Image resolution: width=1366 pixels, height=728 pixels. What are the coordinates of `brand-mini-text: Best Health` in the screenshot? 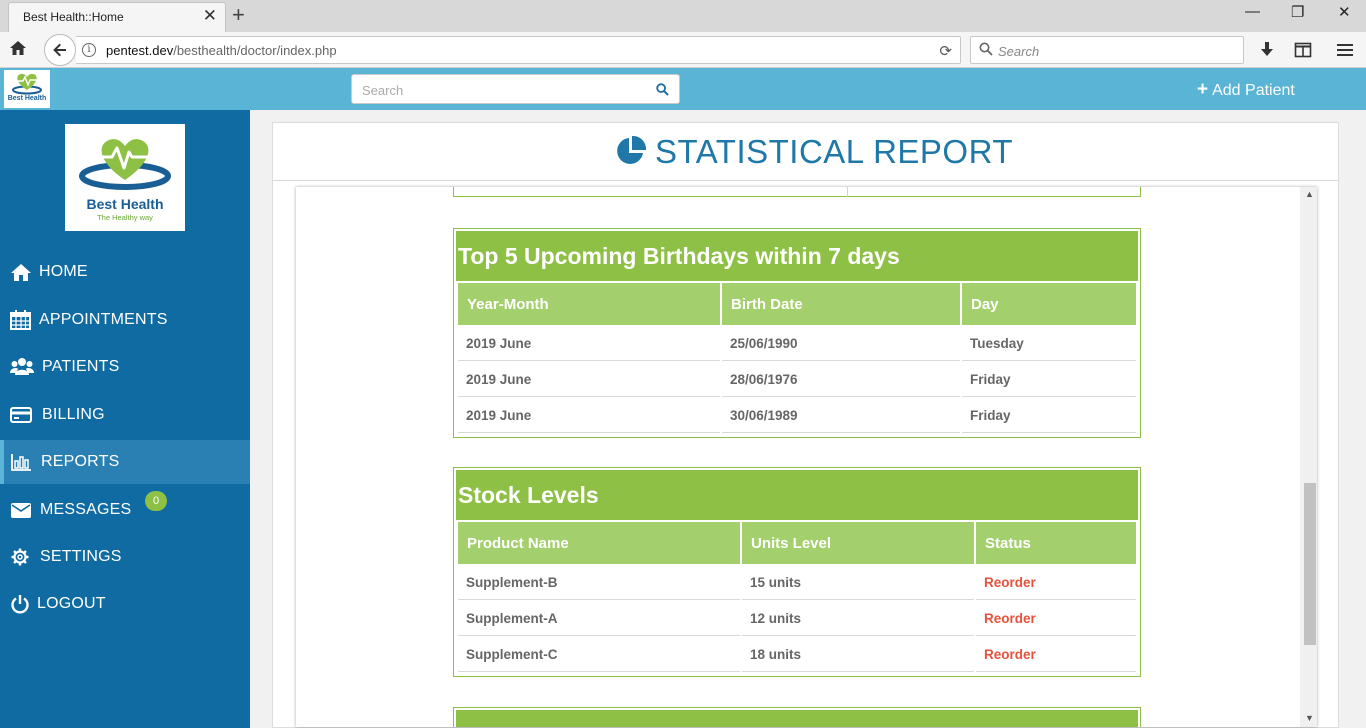 It's located at (27, 98).